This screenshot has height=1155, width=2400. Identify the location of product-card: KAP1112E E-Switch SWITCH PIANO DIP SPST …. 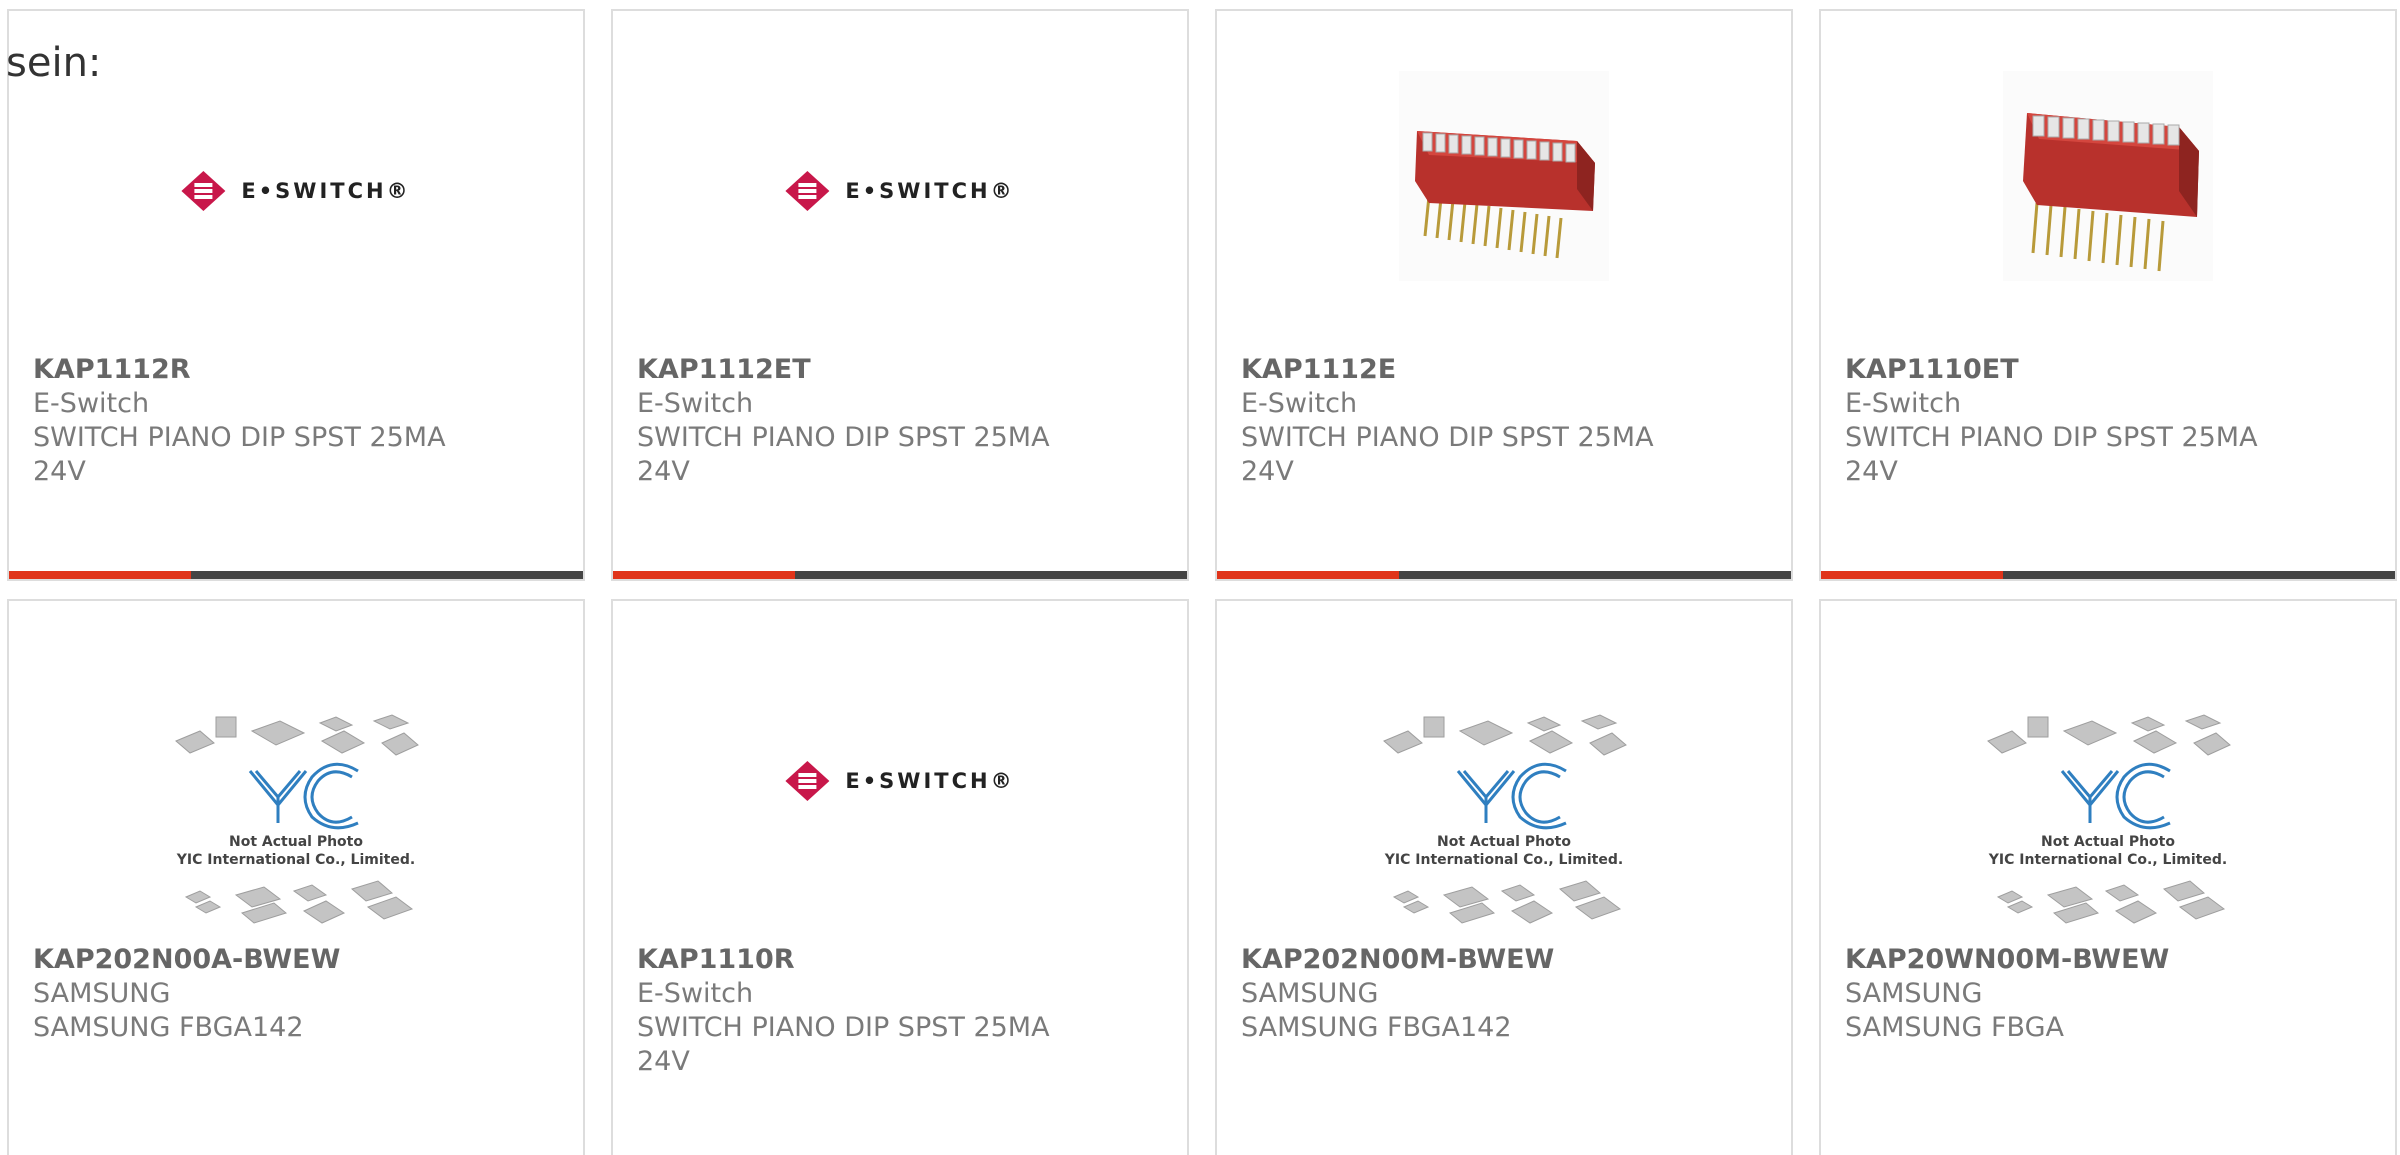
(1504, 295).